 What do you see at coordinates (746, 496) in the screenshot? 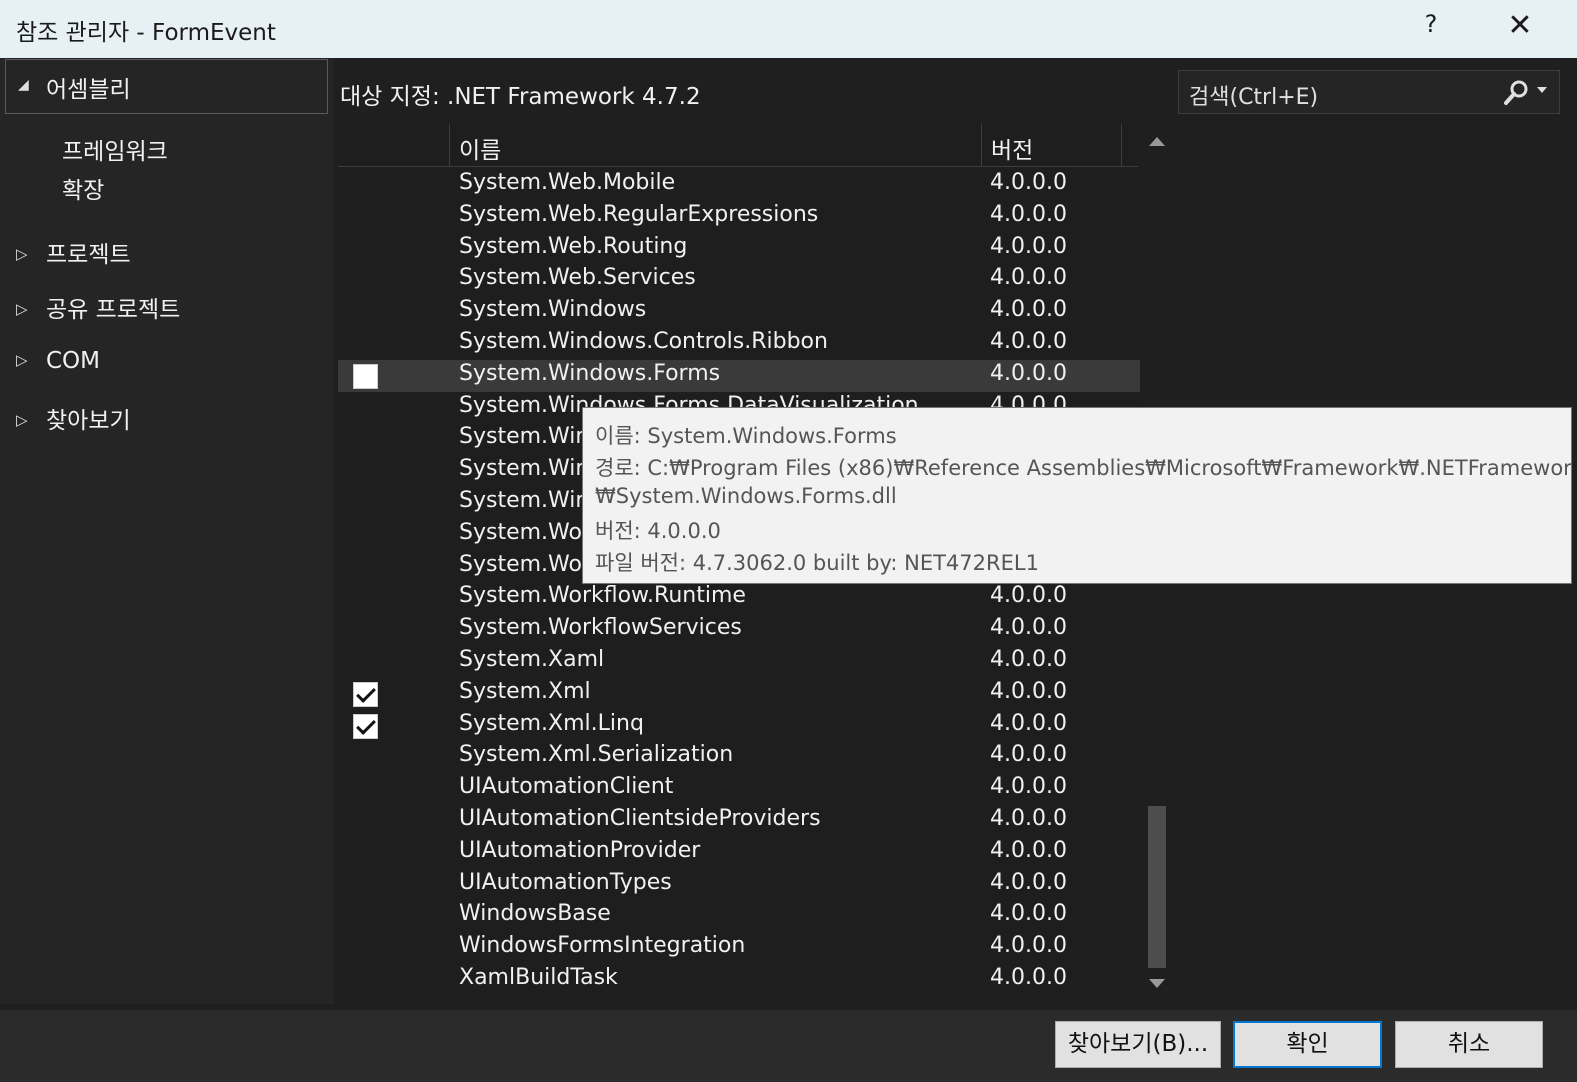
I see `tooltip-path-continued: ₩System.Windows.Forms.dll` at bounding box center [746, 496].